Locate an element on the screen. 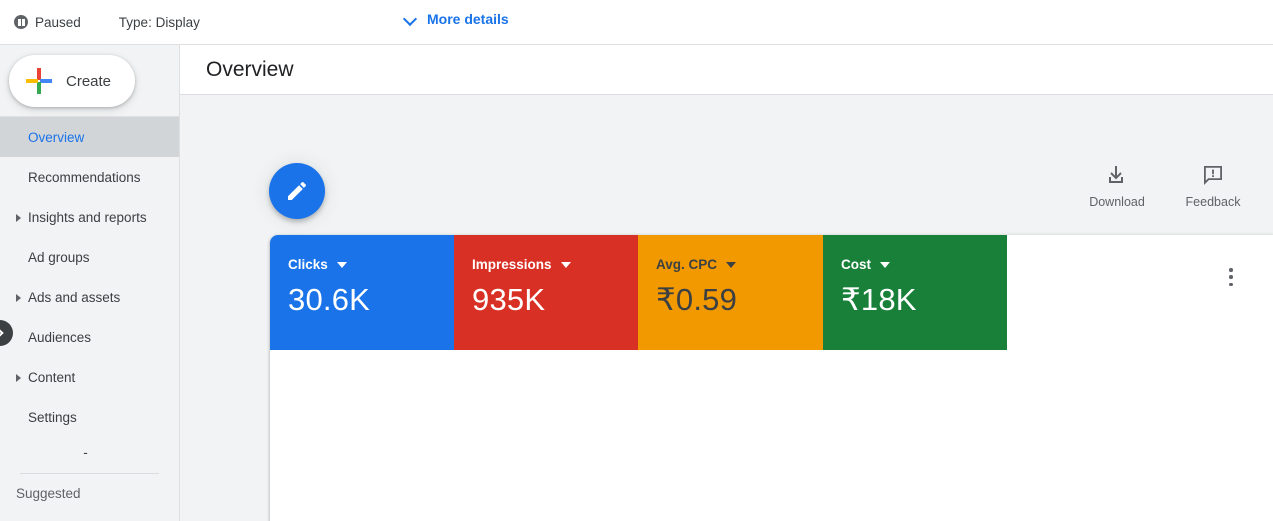 The width and height of the screenshot is (1273, 521). sidebar-item-label: Content is located at coordinates (52, 377).